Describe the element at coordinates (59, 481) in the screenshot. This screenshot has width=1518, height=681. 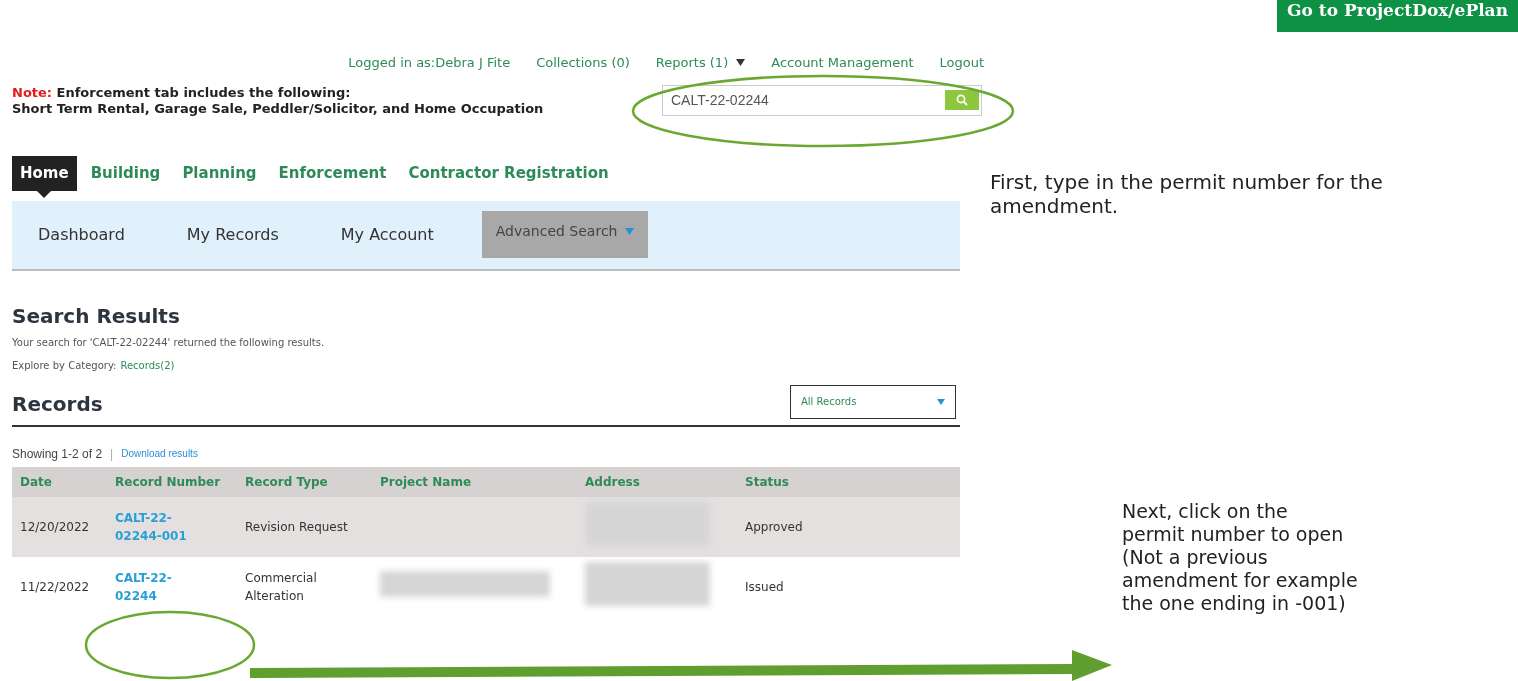
I see `column-header: Date` at that location.